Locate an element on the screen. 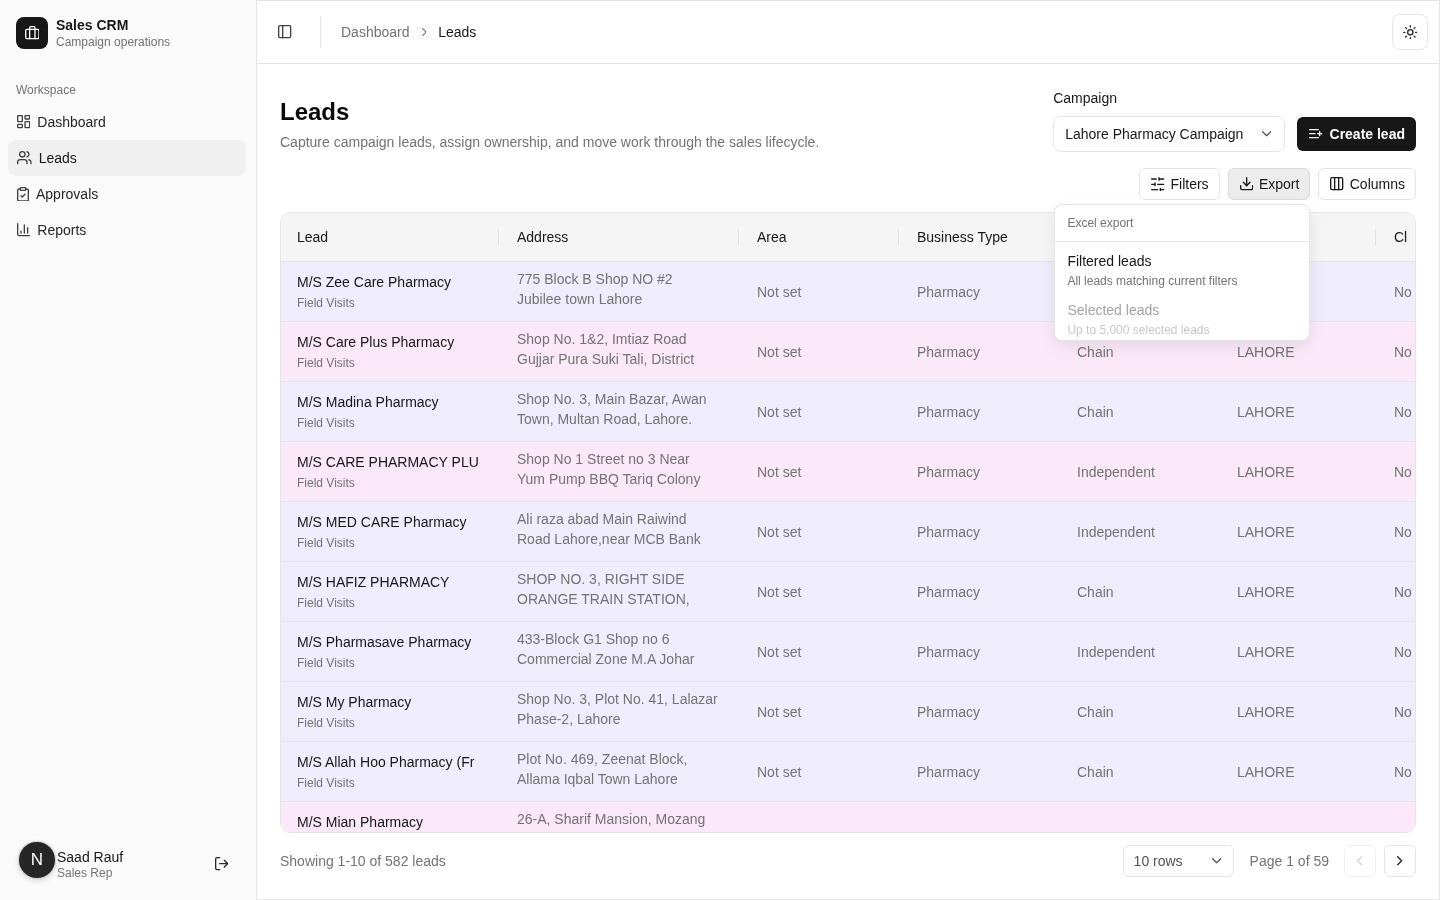 Image resolution: width=1440 pixels, height=900 pixels. chevron-down-icon is located at coordinates (1217, 861).